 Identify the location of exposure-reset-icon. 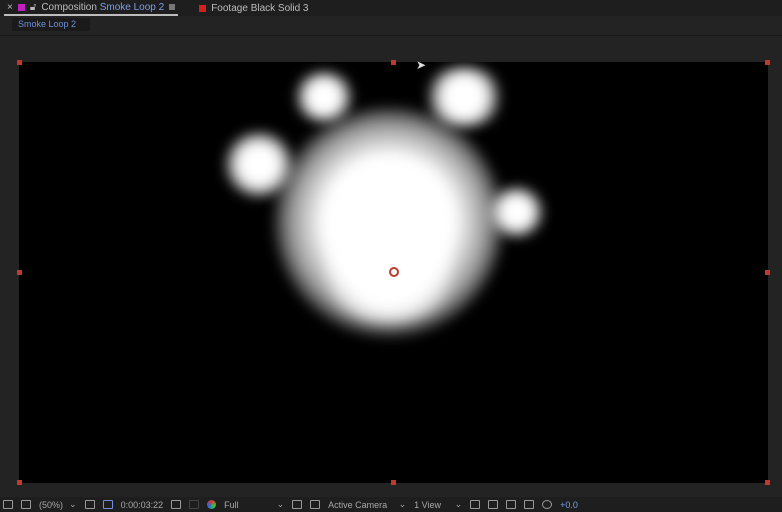
(547, 504).